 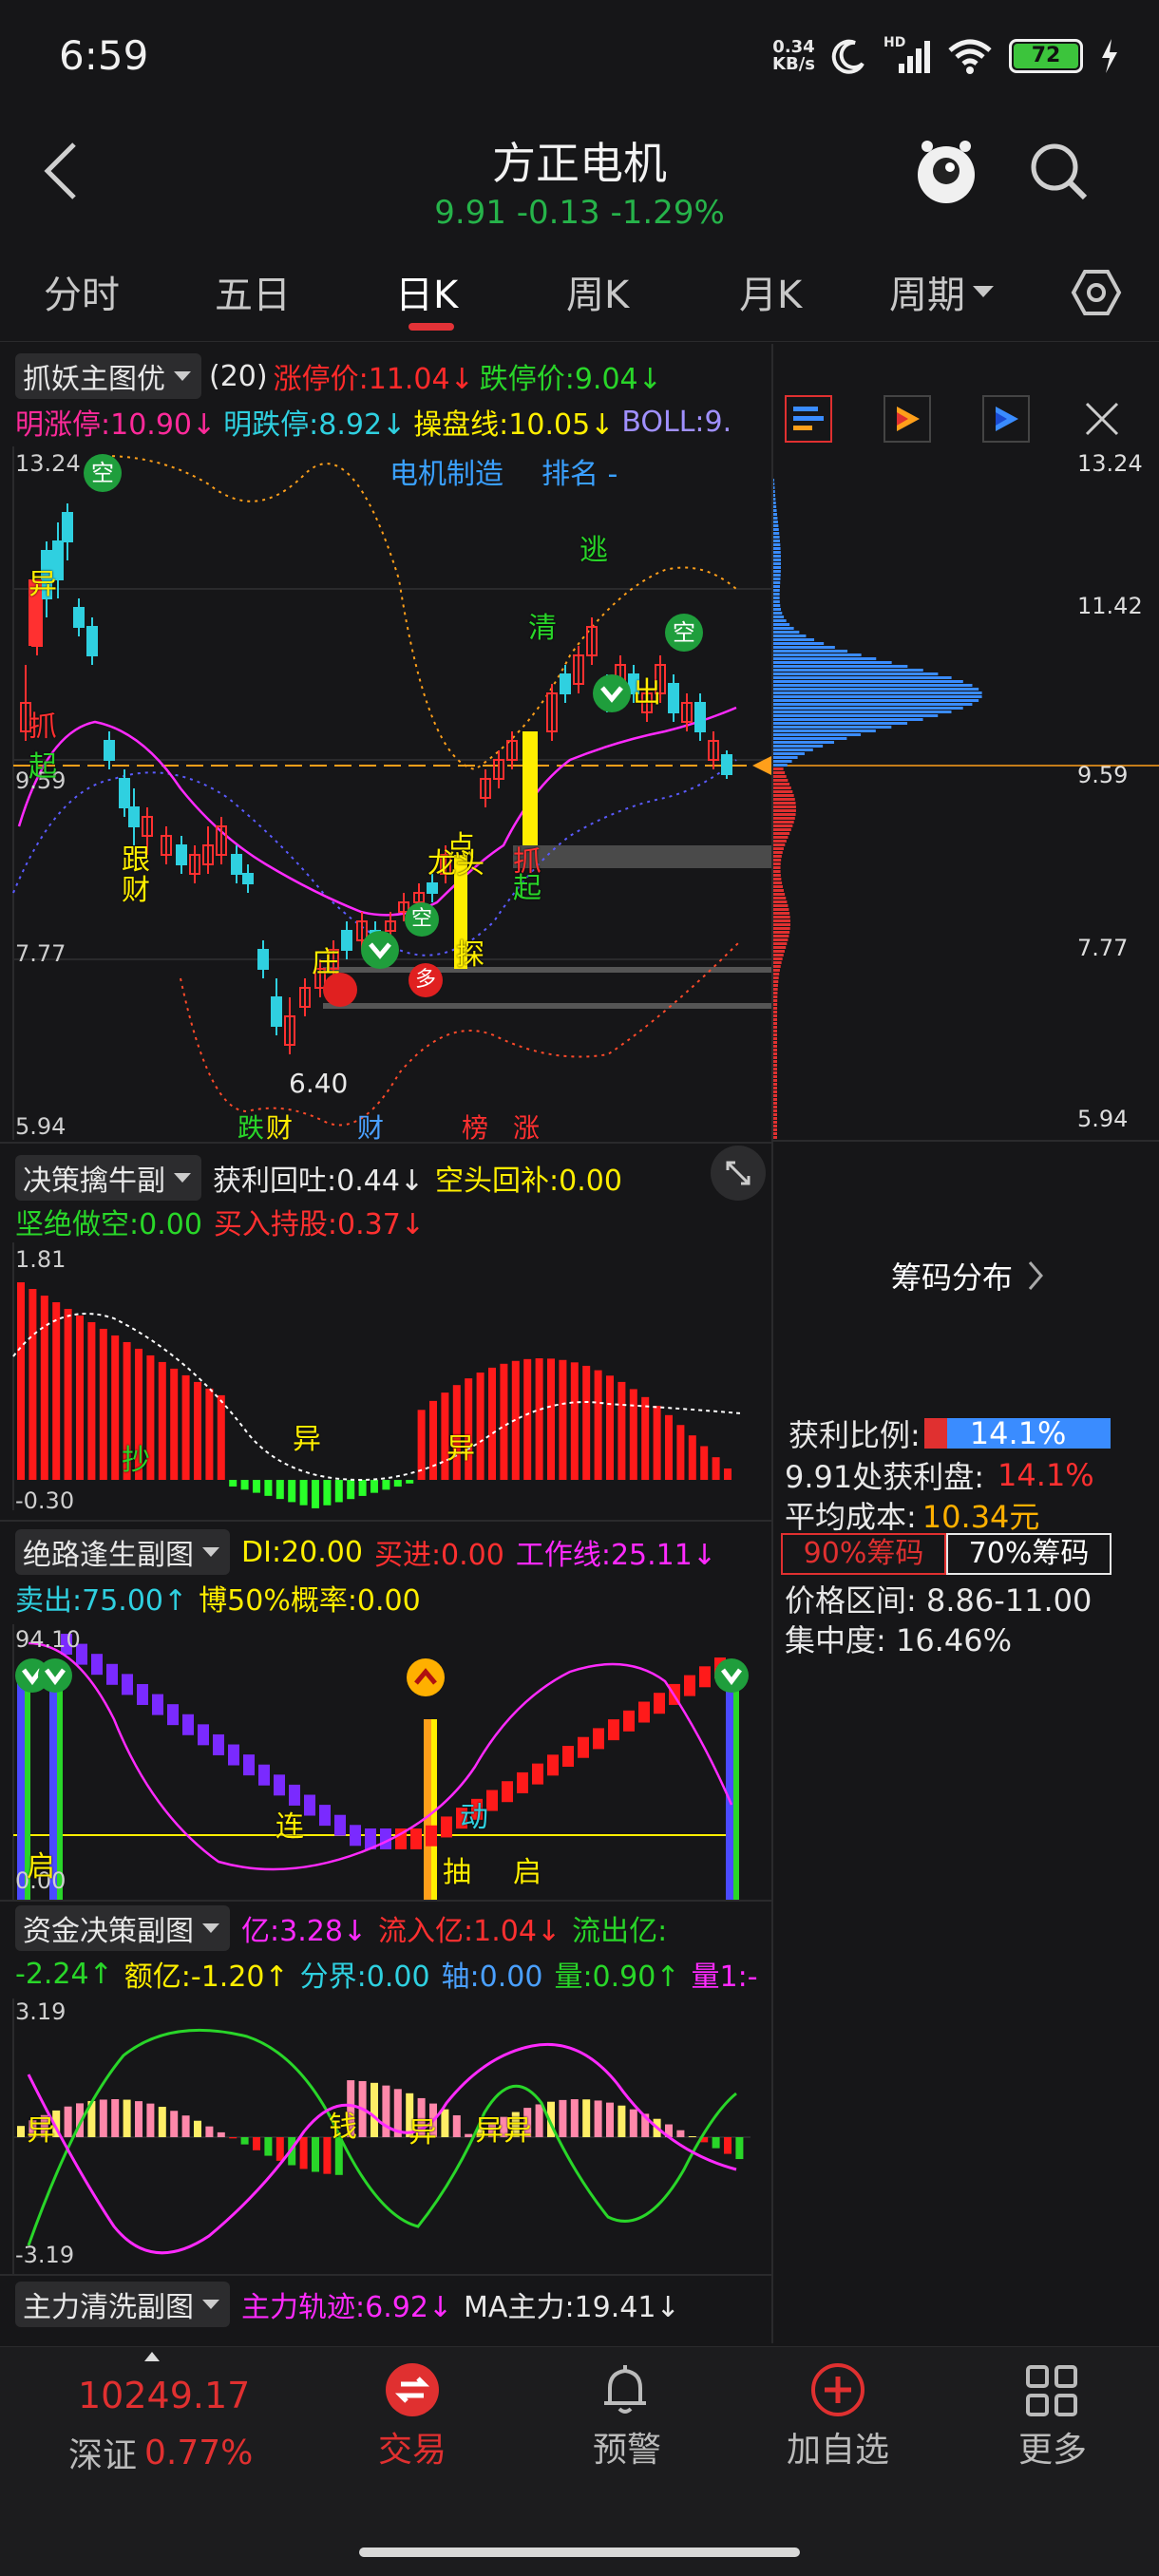 What do you see at coordinates (347, 2307) in the screenshot?
I see `indicator-value: 主力轨迹:6.92↓` at bounding box center [347, 2307].